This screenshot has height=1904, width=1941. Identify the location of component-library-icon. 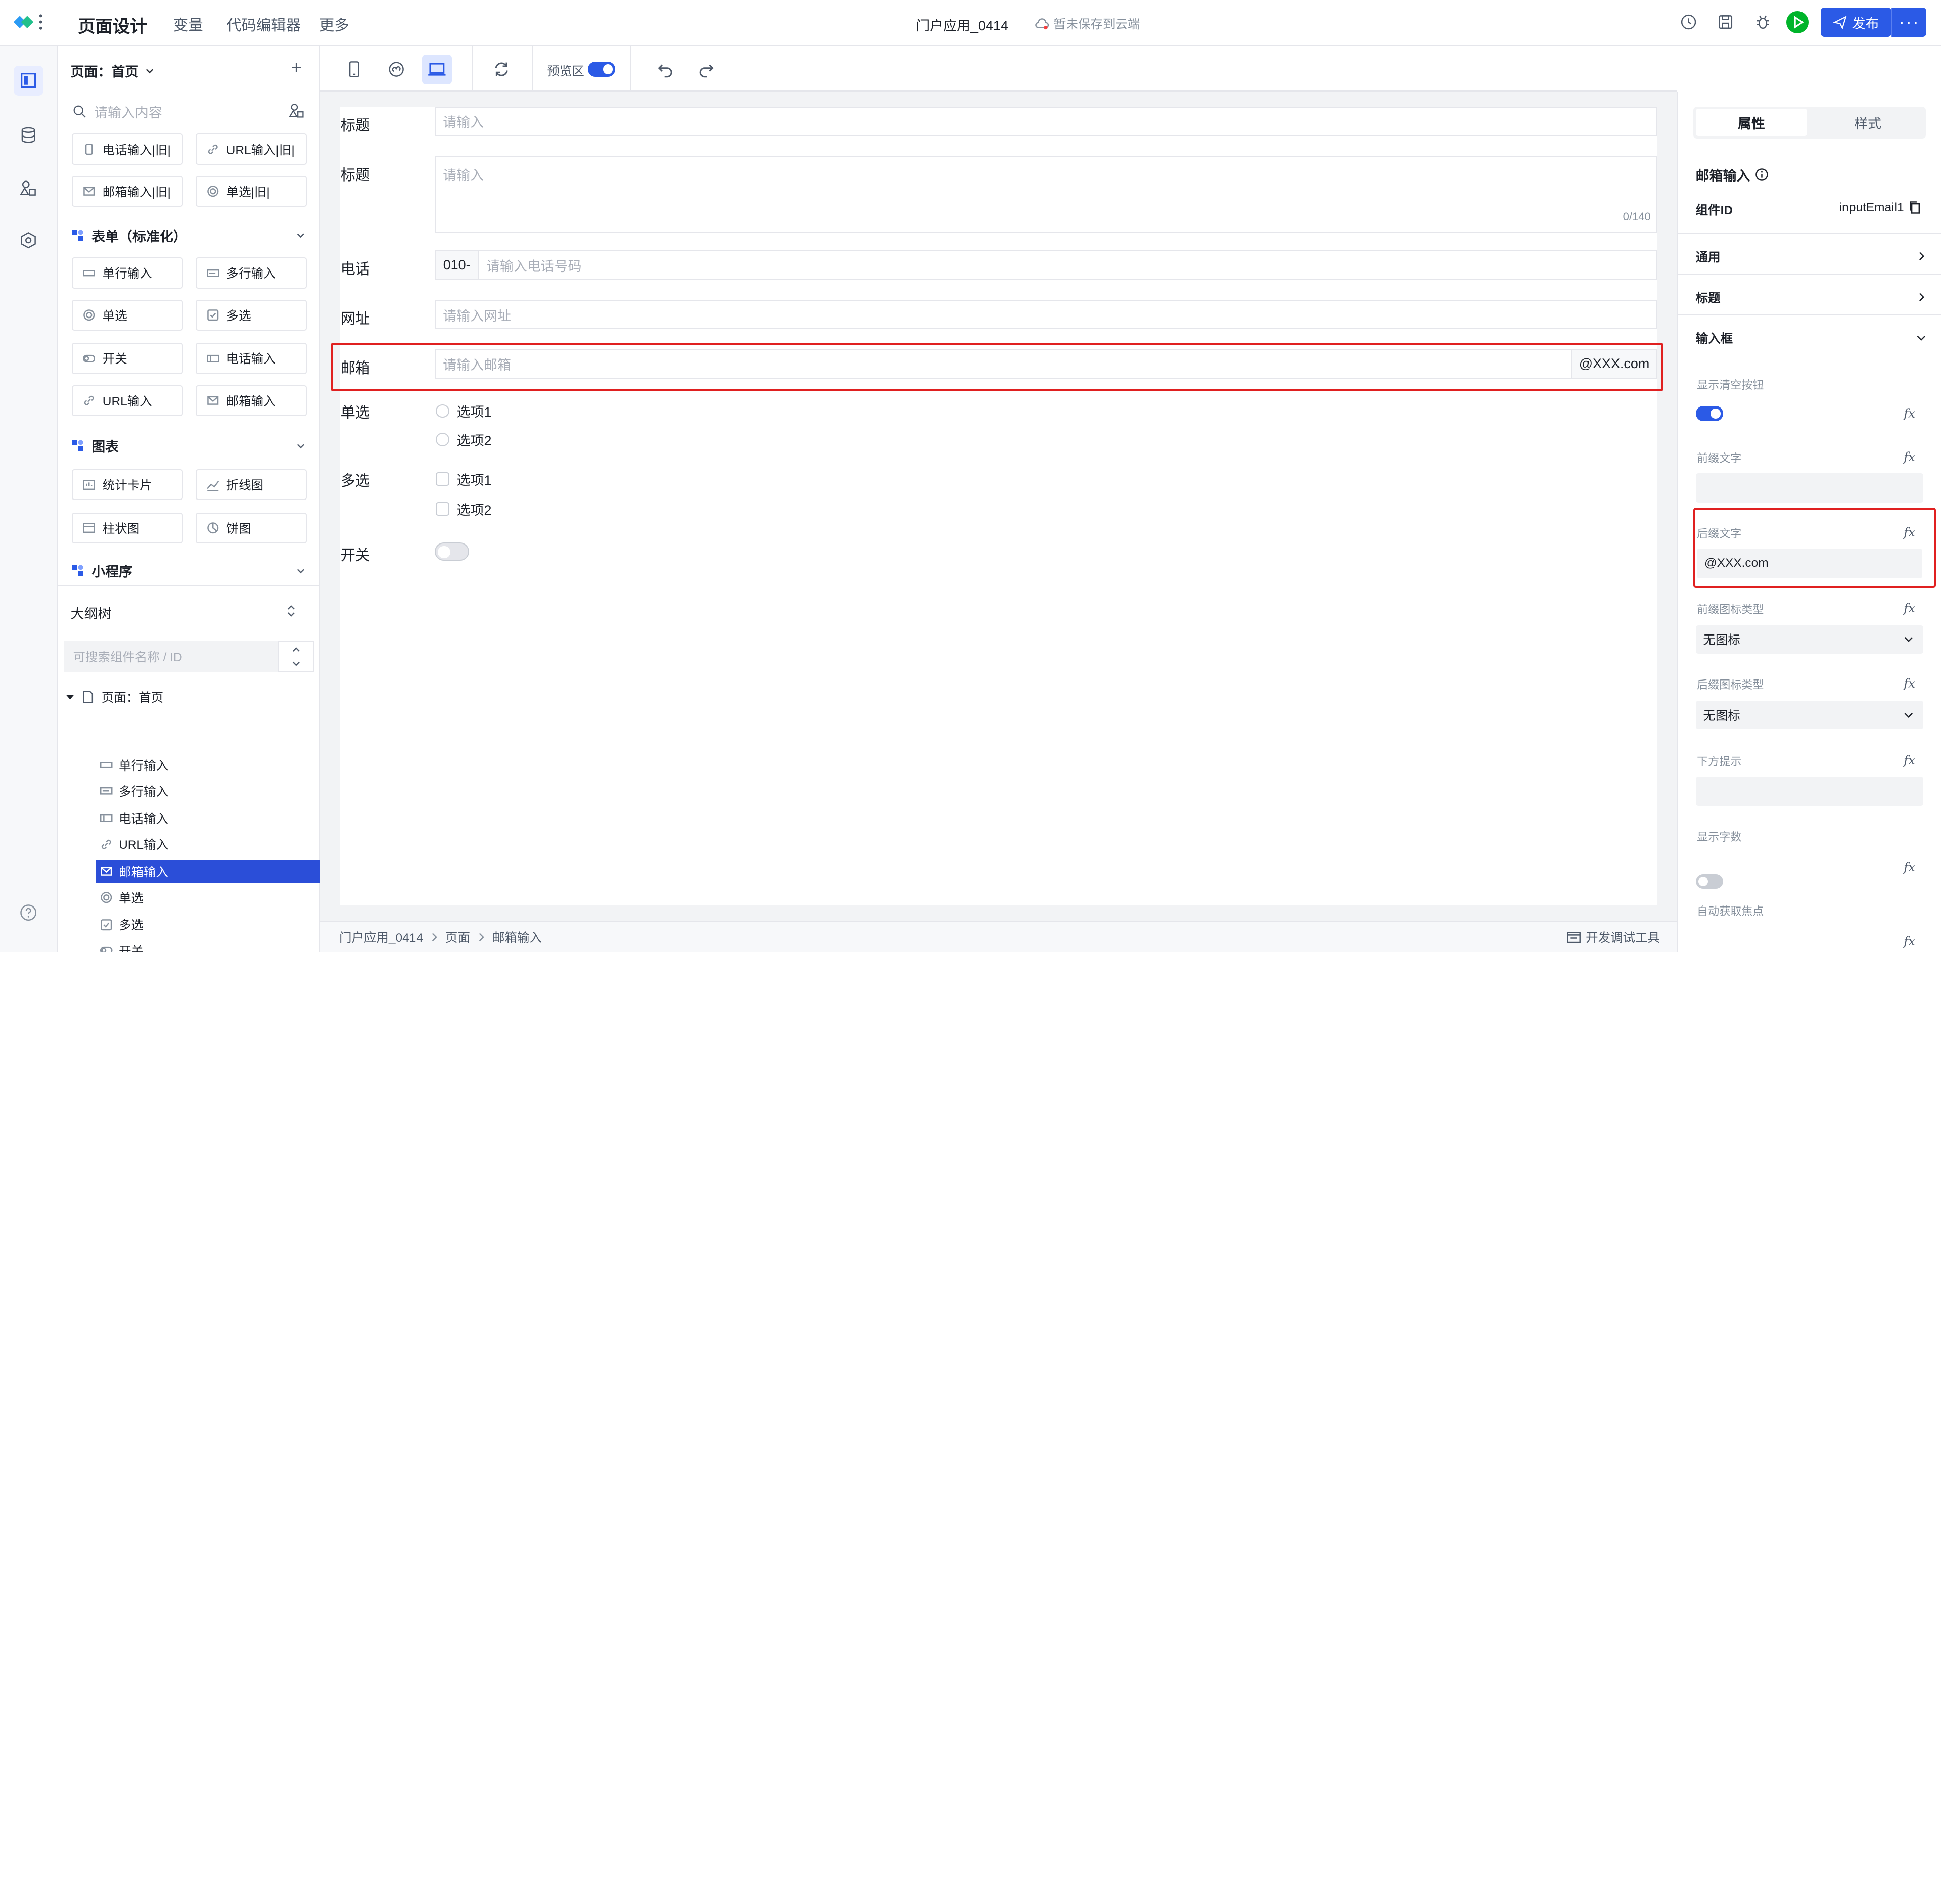
(296, 111).